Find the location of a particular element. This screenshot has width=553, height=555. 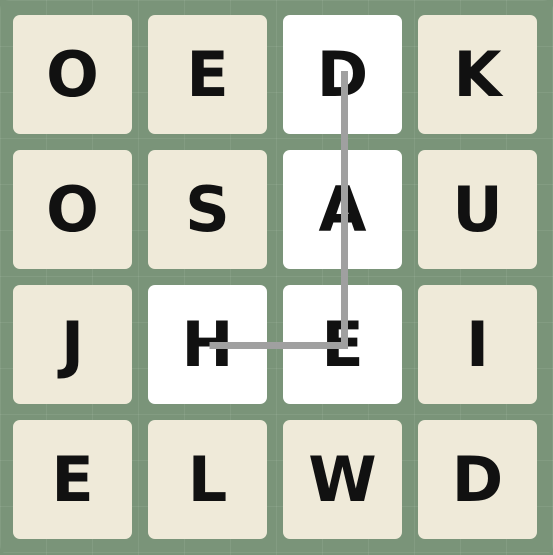

tile-letter: H is located at coordinates (207, 344).